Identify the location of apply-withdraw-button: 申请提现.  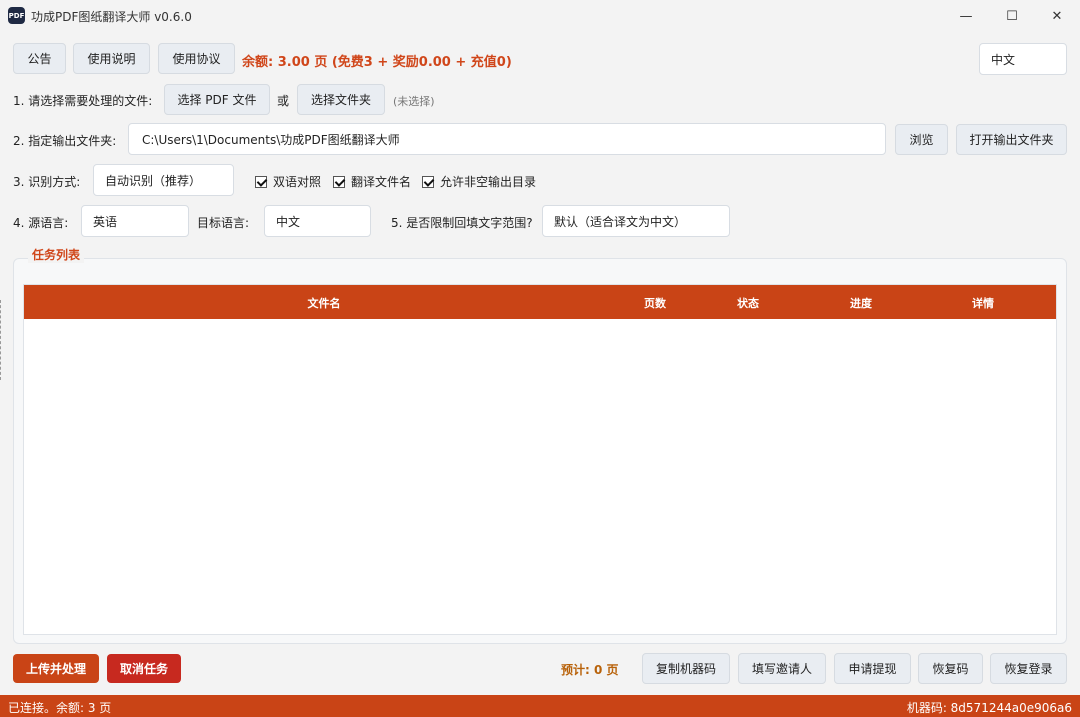
(872, 668).